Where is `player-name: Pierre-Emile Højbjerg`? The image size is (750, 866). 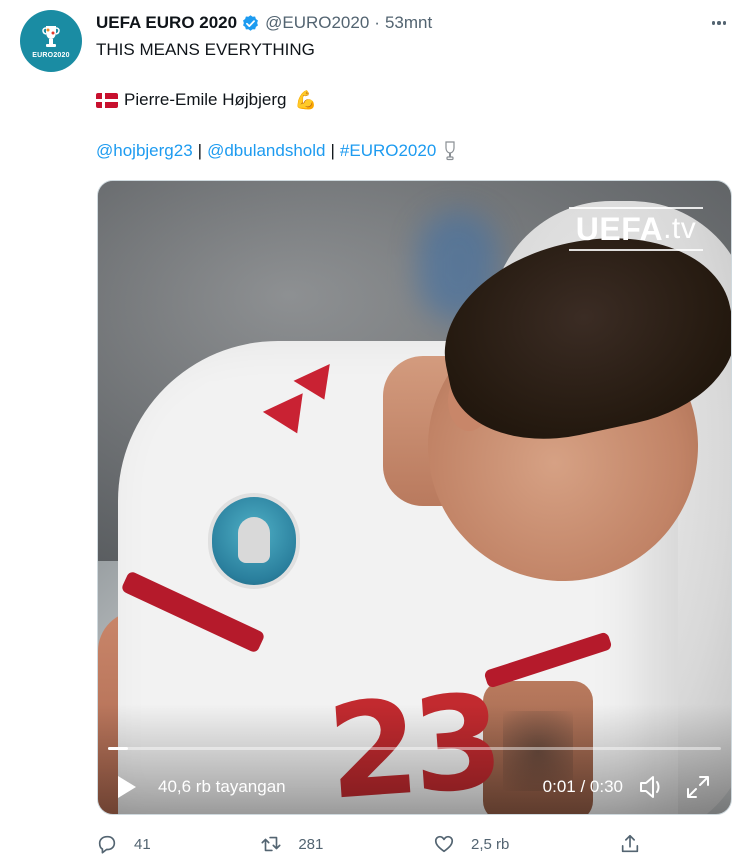
player-name: Pierre-Emile Højbjerg is located at coordinates (205, 99).